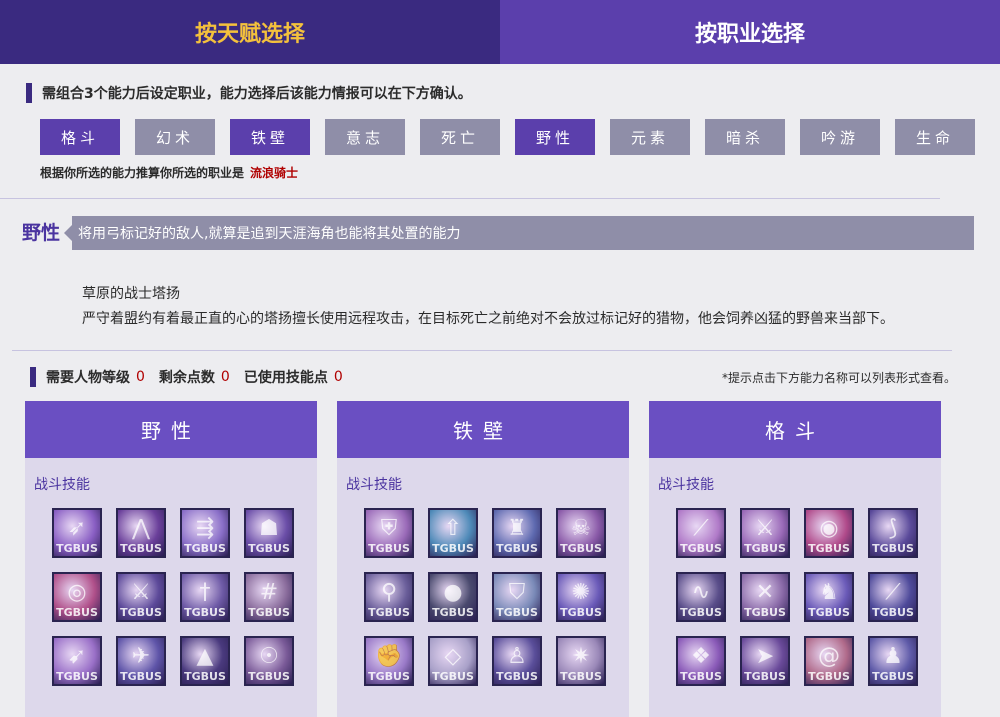 The width and height of the screenshot is (1000, 717). I want to click on skill-dagger-icon: † TGBUS, so click(205, 597).